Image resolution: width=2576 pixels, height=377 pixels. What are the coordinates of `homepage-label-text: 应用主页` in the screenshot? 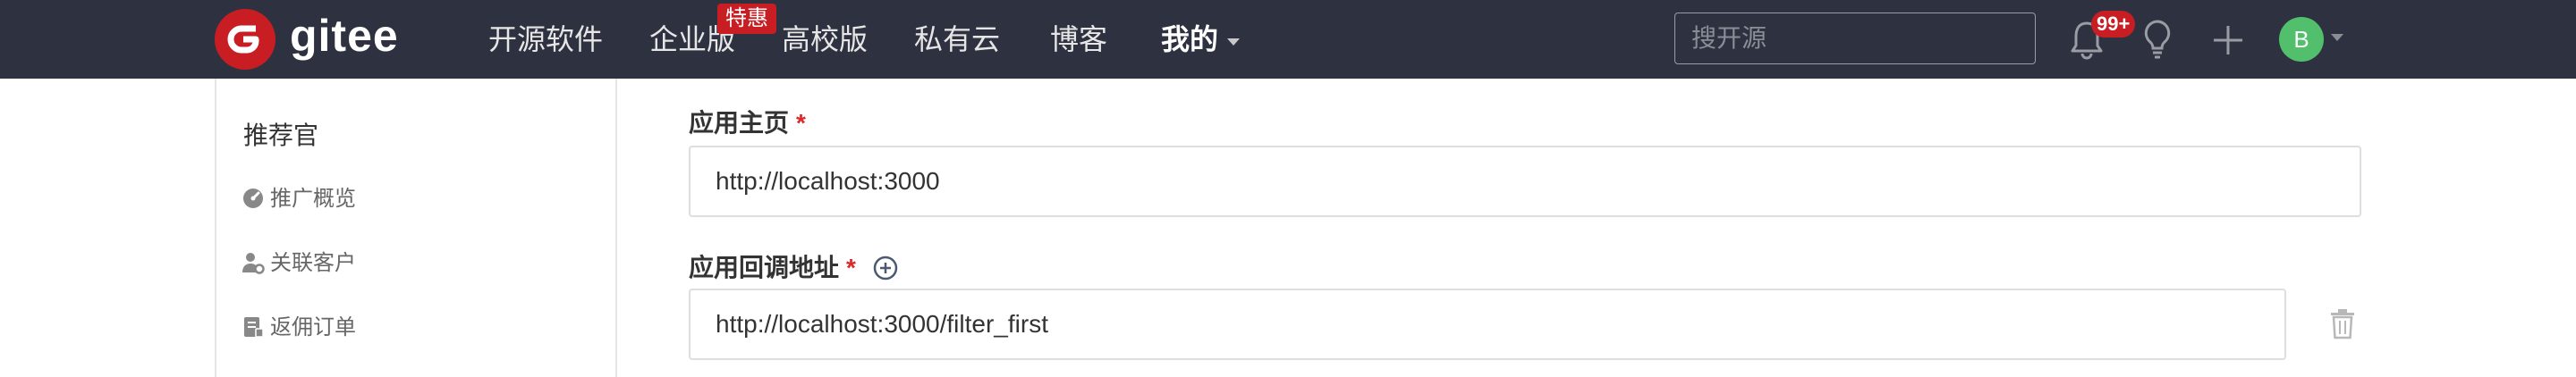 It's located at (739, 123).